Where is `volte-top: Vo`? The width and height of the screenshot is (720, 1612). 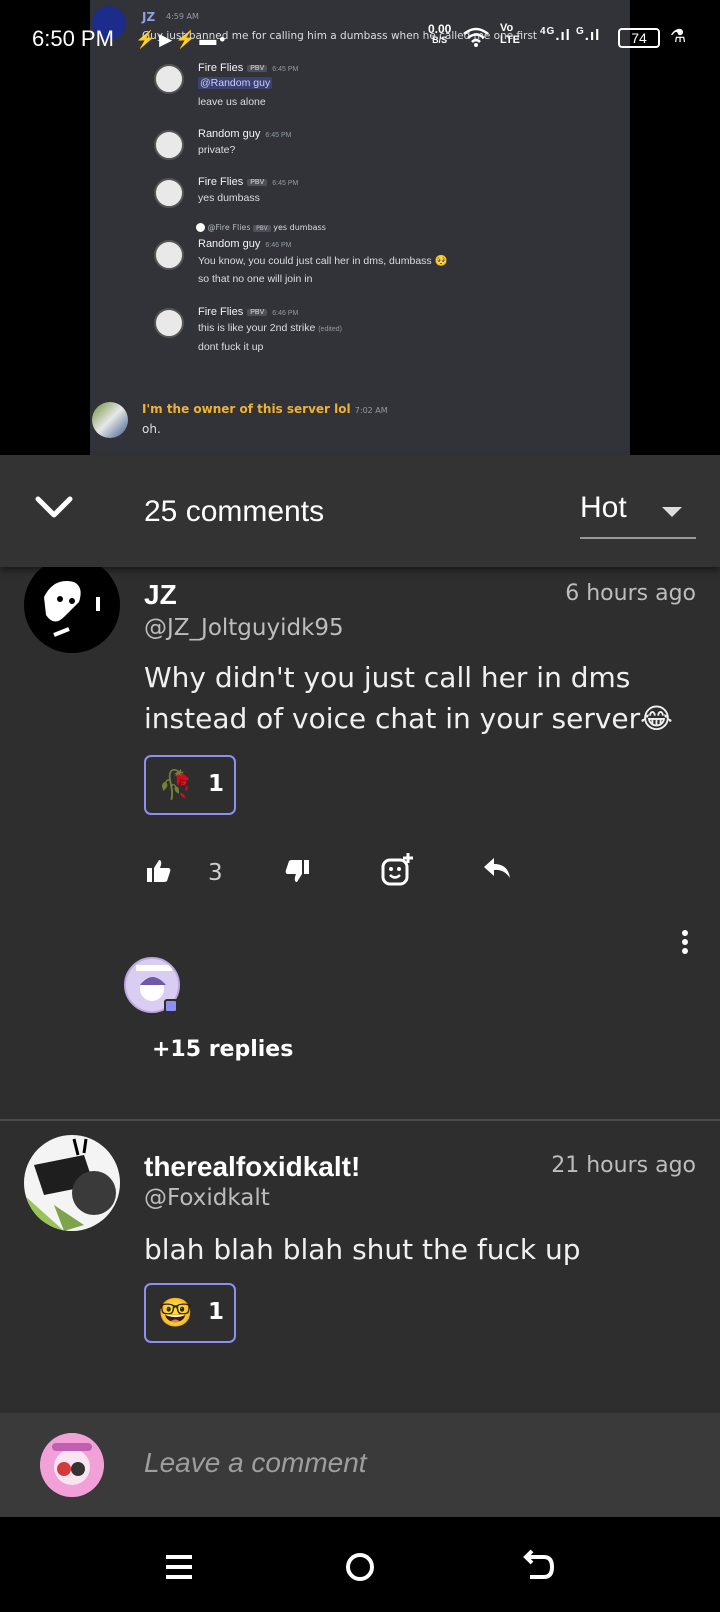
volte-top: Vo is located at coordinates (507, 28).